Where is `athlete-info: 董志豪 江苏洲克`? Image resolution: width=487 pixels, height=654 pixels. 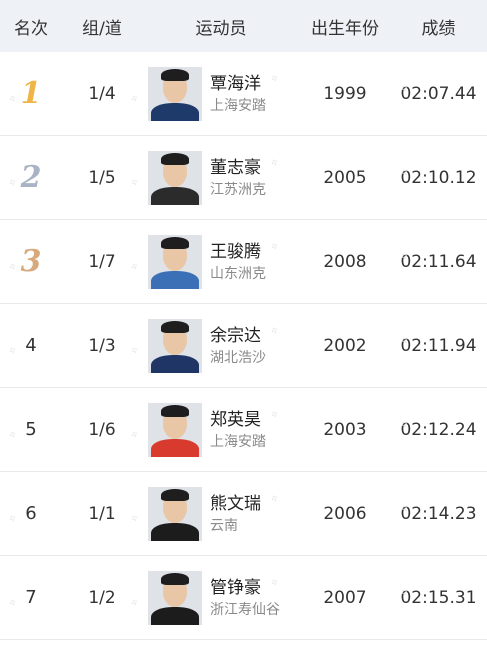
athlete-info: 董志豪 江苏洲克 is located at coordinates (238, 178).